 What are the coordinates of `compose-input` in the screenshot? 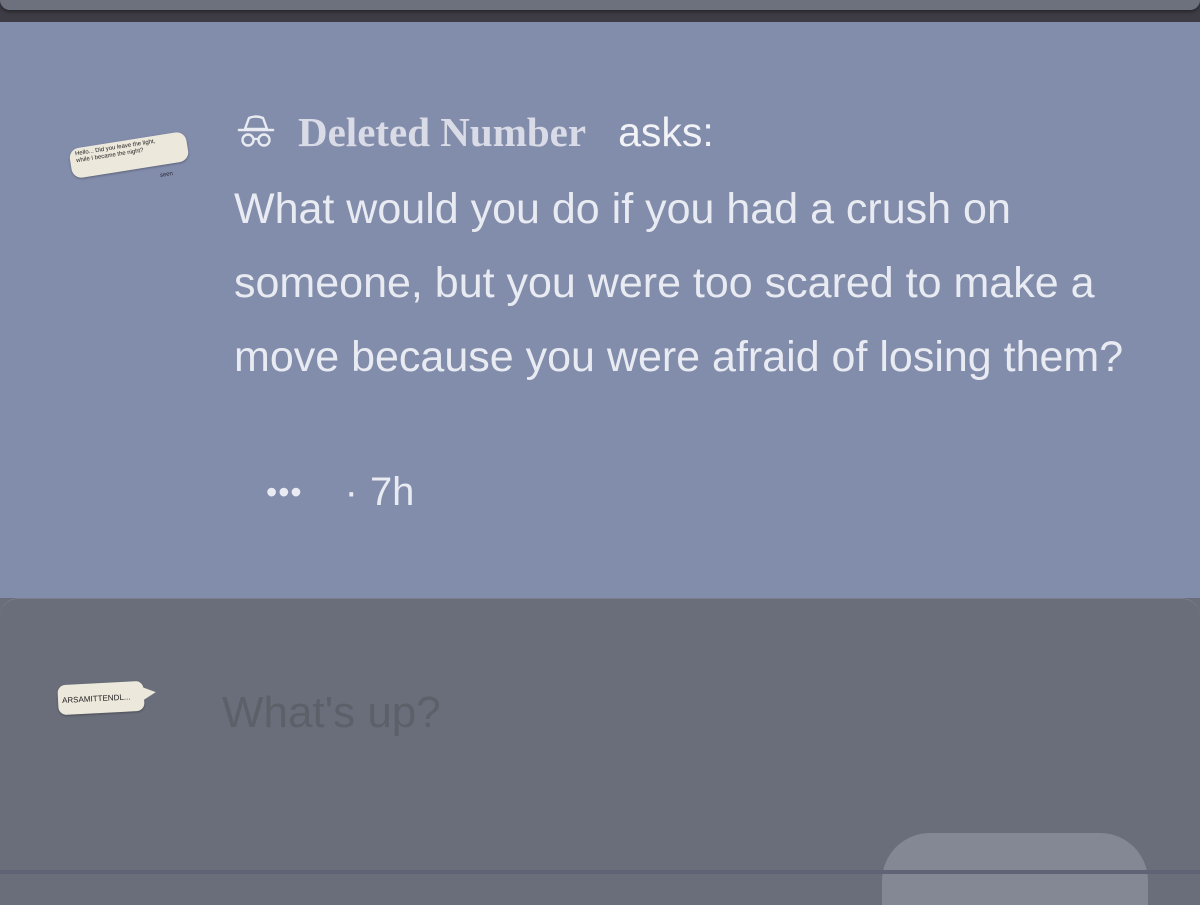 It's located at (672, 713).